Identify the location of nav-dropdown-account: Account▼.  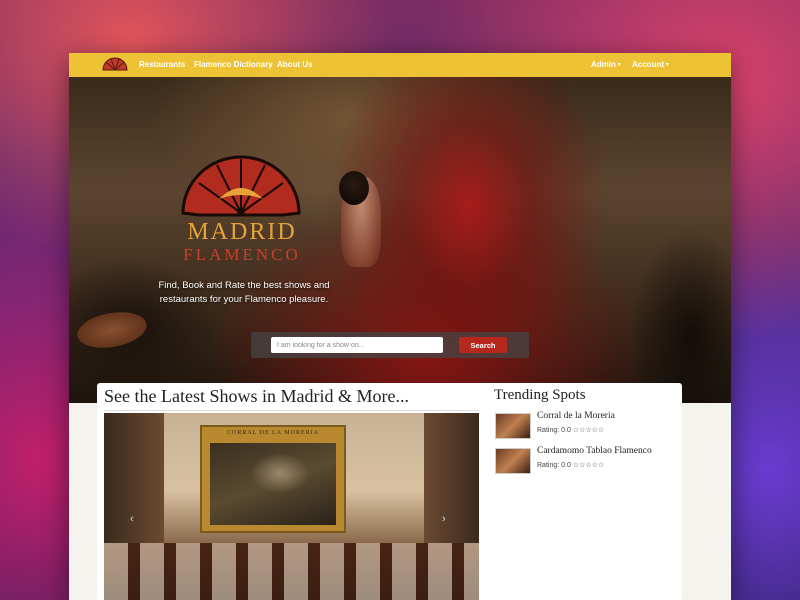
(651, 64).